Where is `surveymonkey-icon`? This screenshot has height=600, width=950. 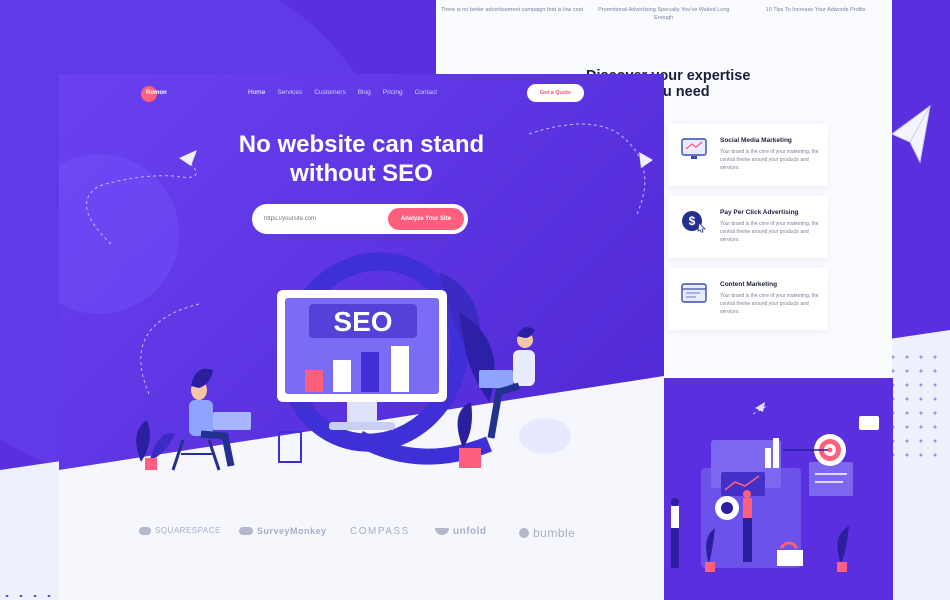 surveymonkey-icon is located at coordinates (246, 531).